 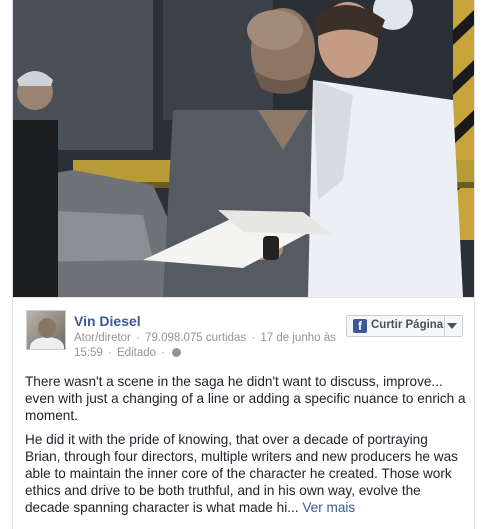 What do you see at coordinates (47, 343) in the screenshot?
I see `avatar-shoulders` at bounding box center [47, 343].